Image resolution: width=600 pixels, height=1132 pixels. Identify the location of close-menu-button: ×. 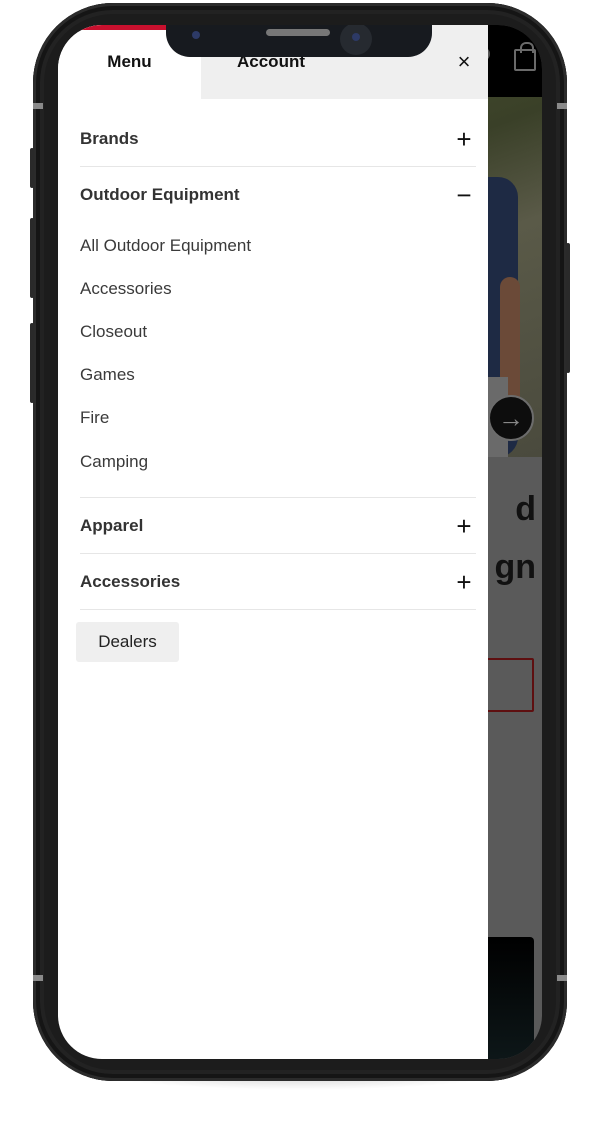
(464, 61).